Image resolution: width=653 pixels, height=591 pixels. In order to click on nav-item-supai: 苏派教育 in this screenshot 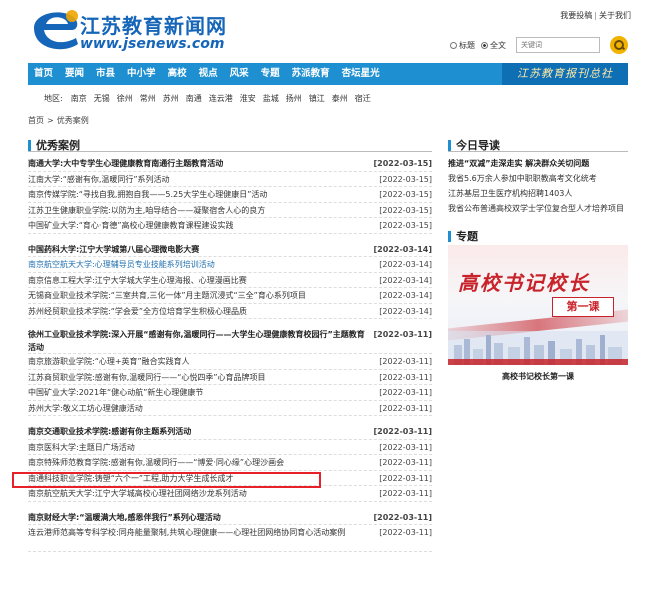, I will do `click(311, 74)`.